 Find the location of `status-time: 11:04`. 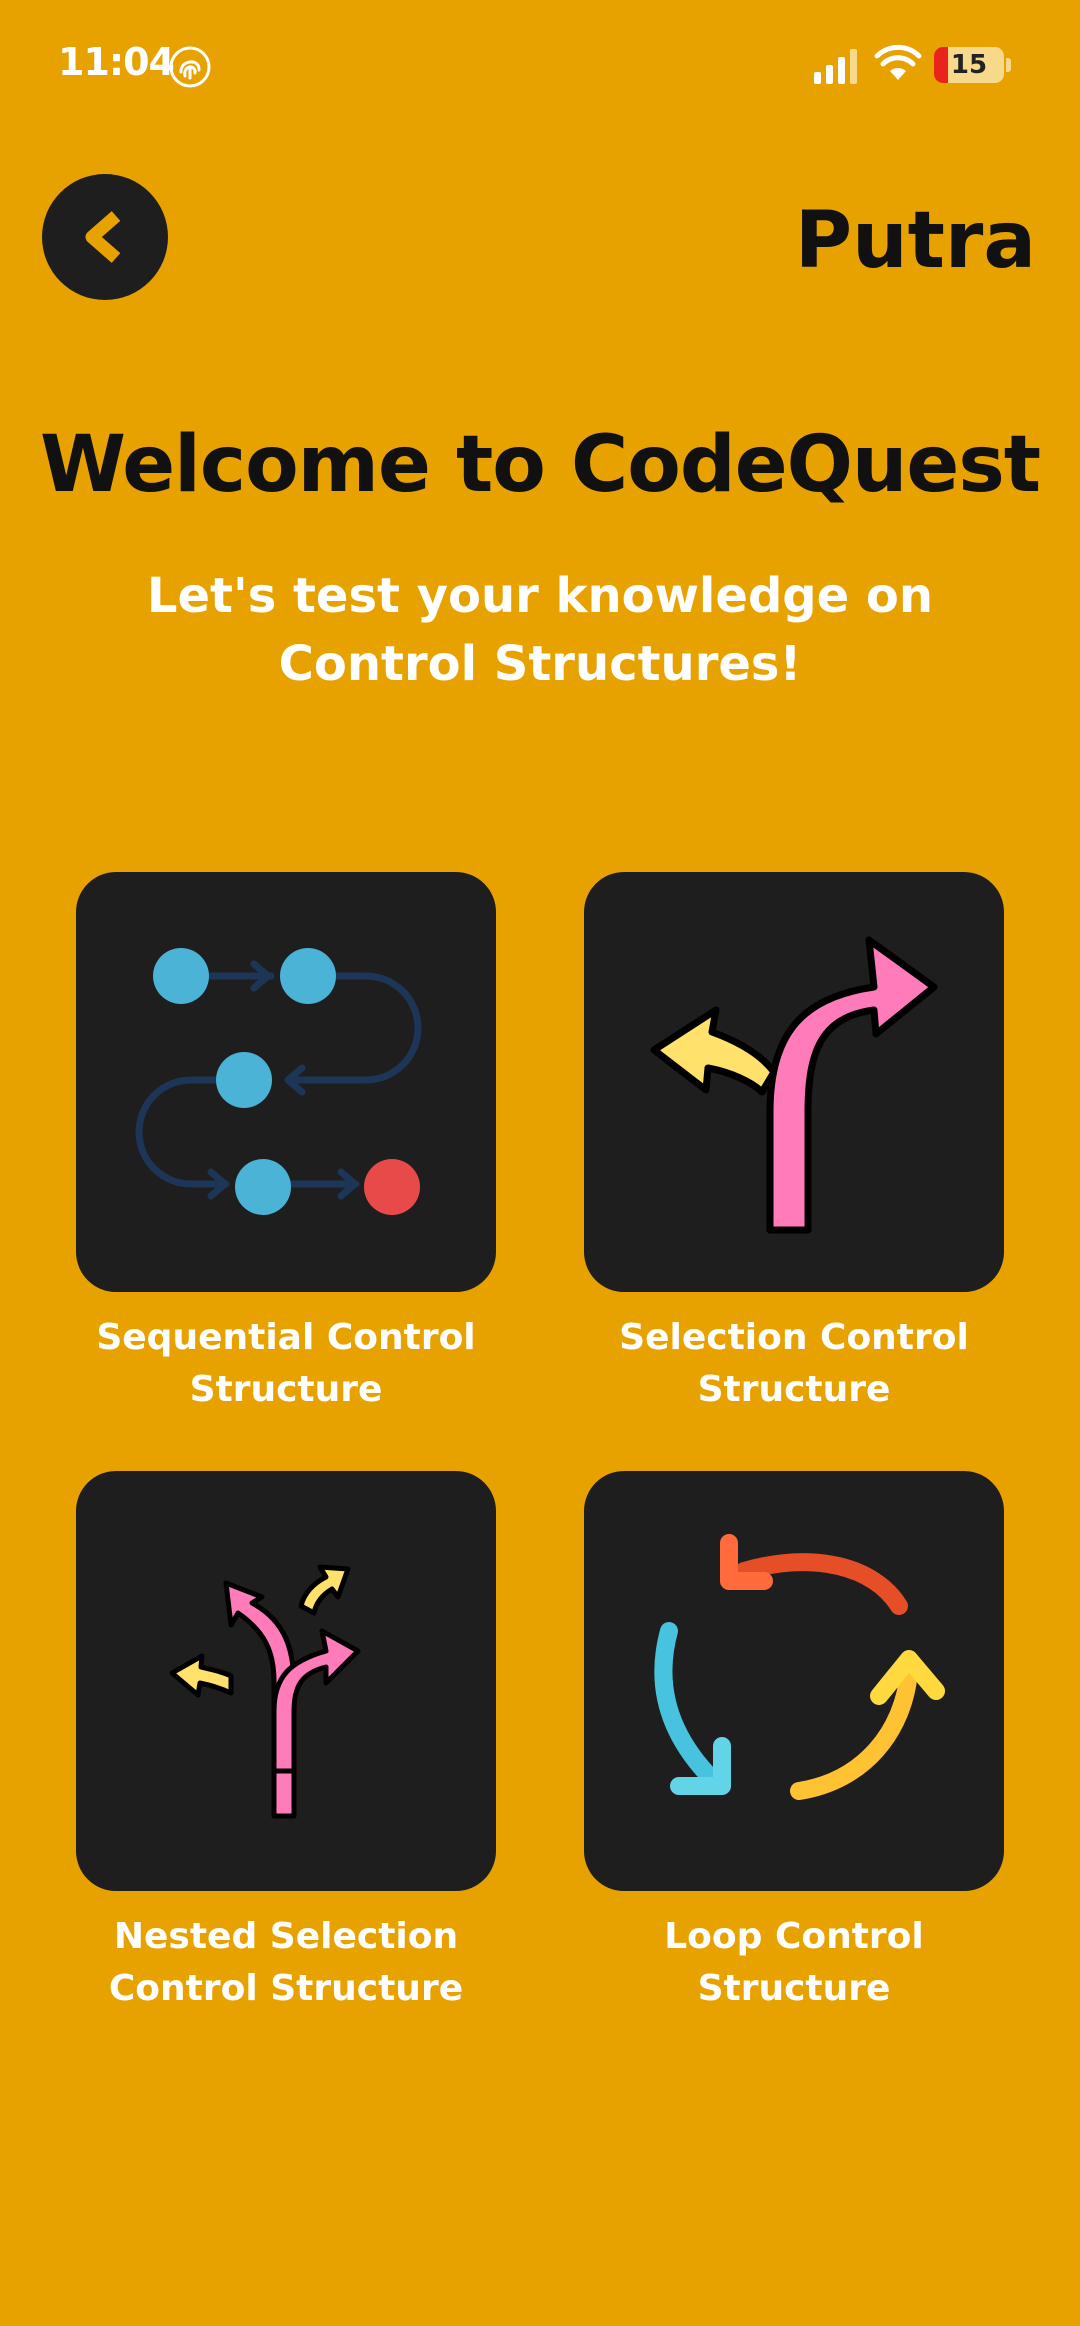

status-time: 11:04 is located at coordinates (116, 62).